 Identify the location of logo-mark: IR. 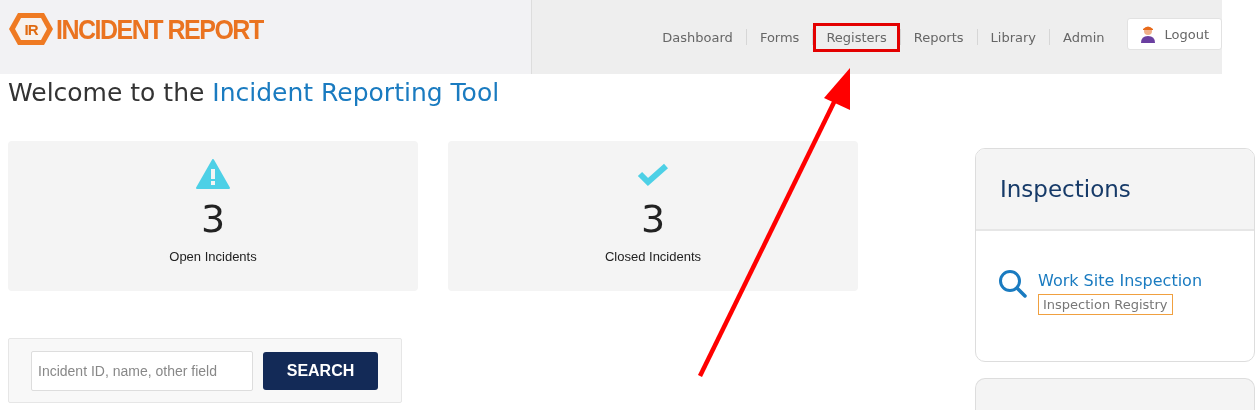
(31, 29).